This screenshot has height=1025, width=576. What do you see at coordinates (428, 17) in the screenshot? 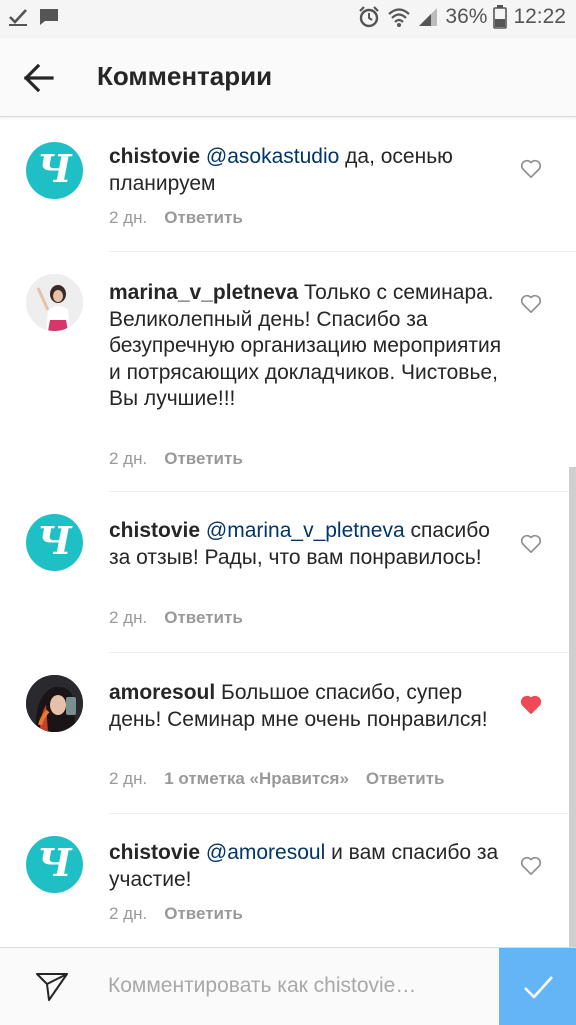
I see `signal-icon` at bounding box center [428, 17].